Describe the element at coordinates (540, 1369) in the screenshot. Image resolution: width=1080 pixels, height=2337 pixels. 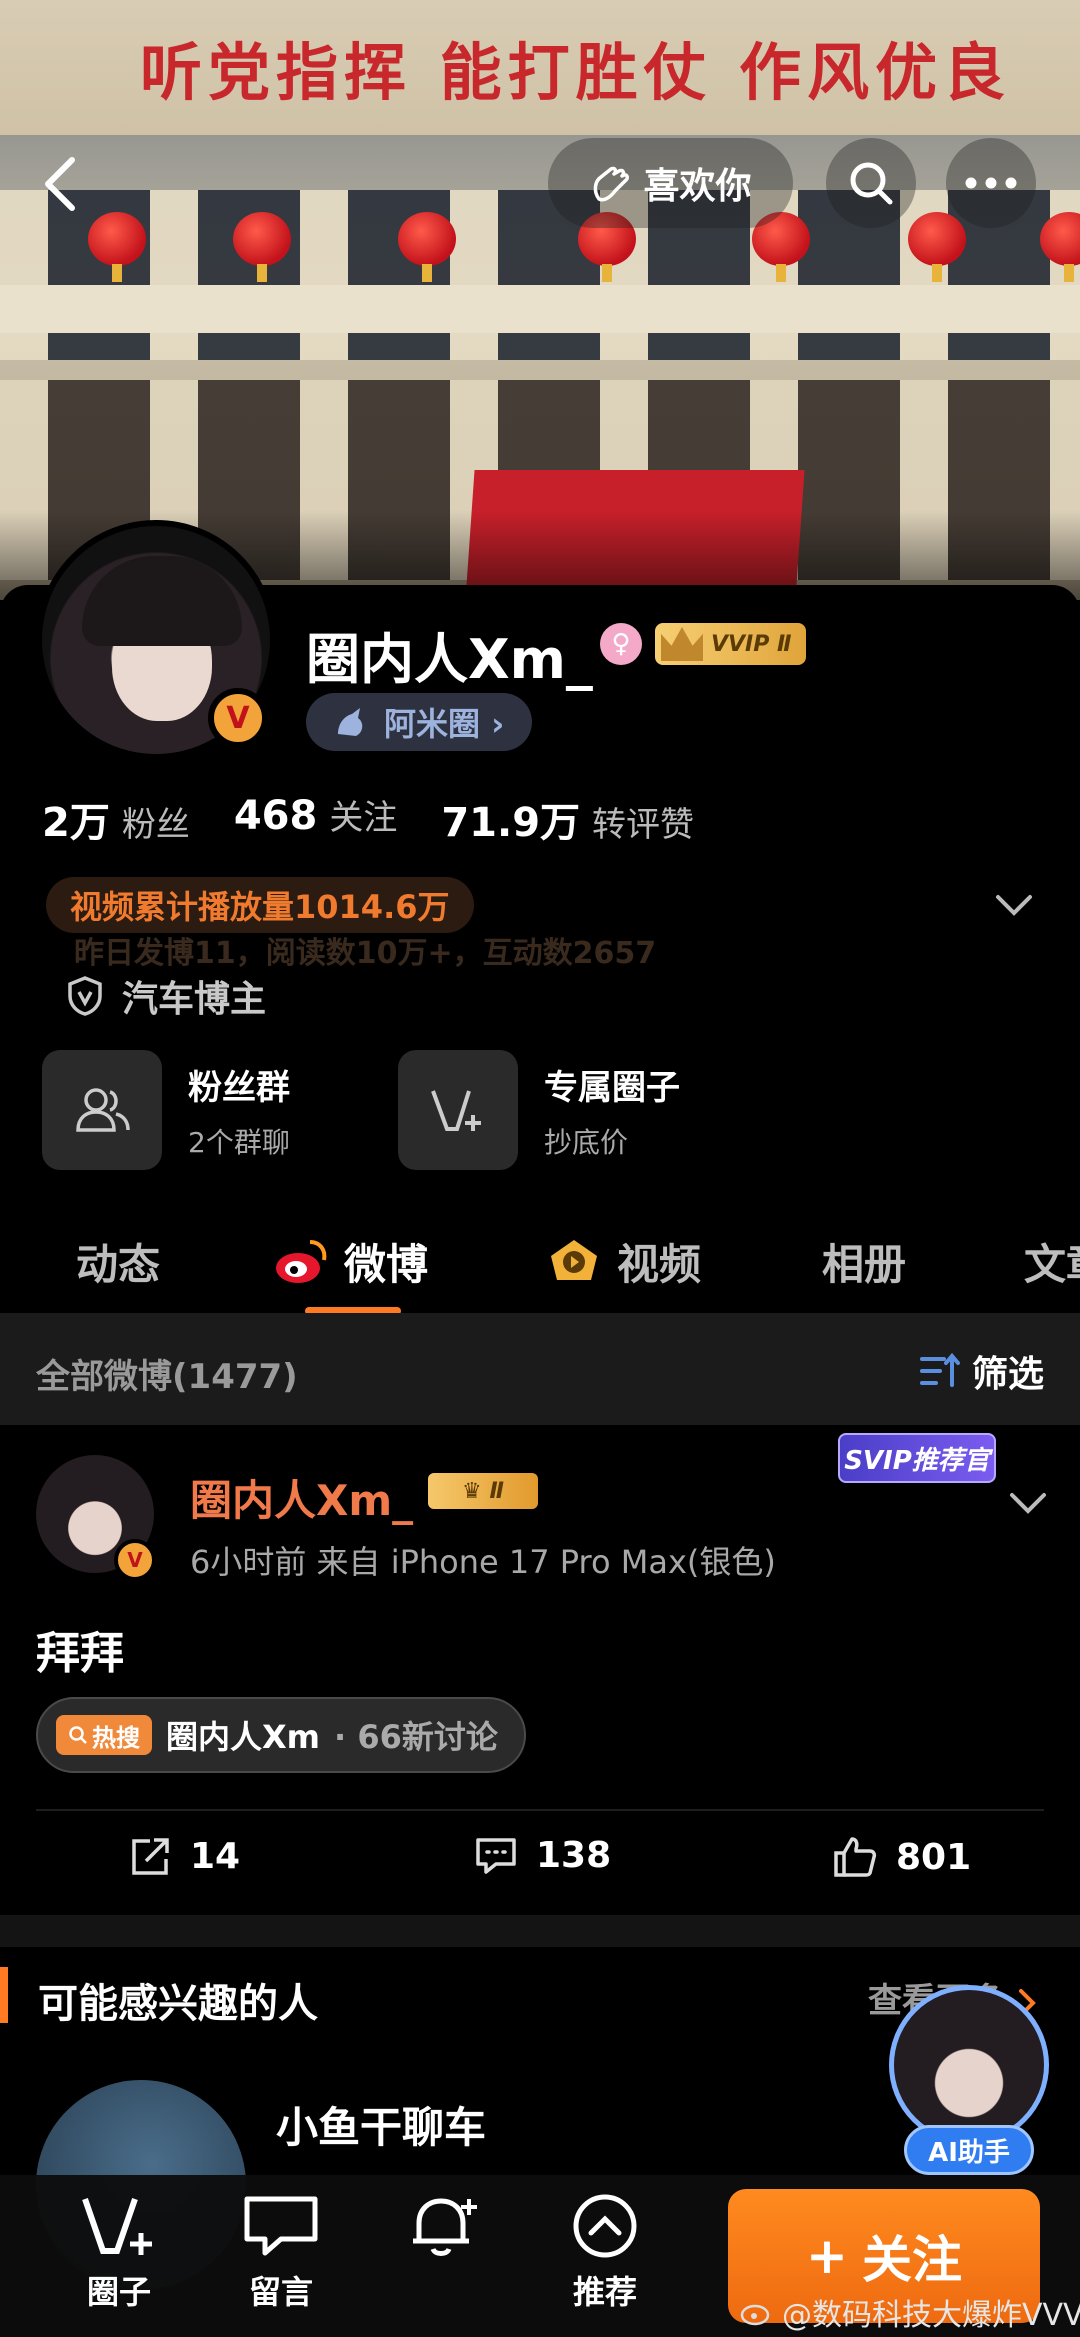
I see `filter-bar: 全部微博(1477) 筛选` at that location.